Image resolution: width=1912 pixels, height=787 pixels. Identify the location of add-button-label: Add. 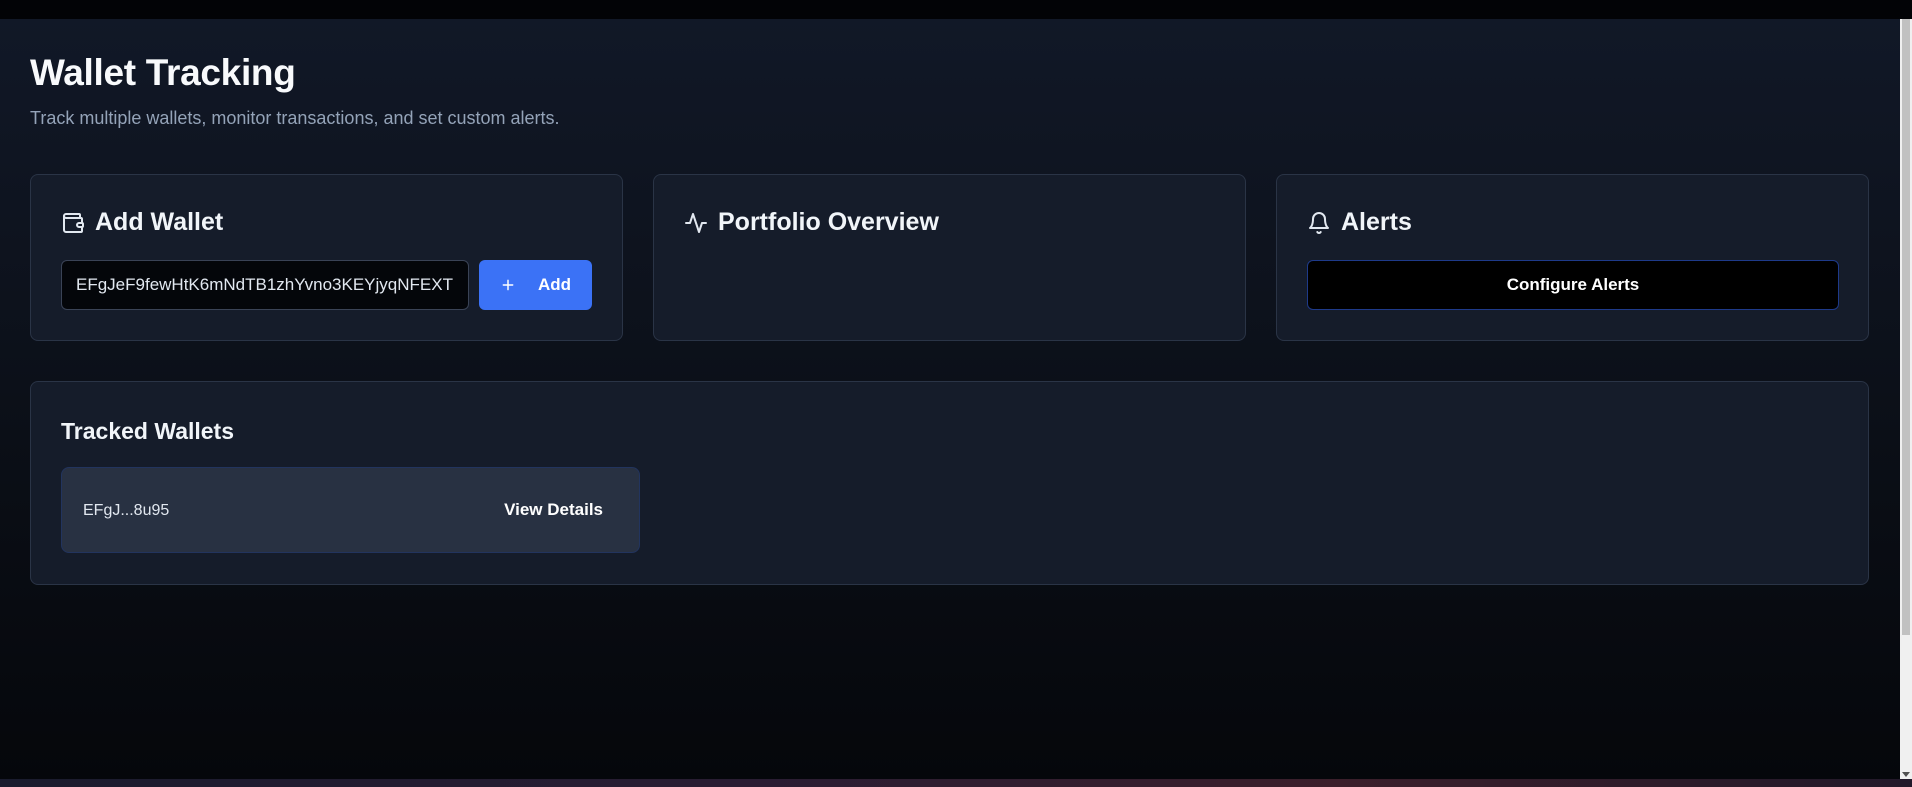
(554, 284).